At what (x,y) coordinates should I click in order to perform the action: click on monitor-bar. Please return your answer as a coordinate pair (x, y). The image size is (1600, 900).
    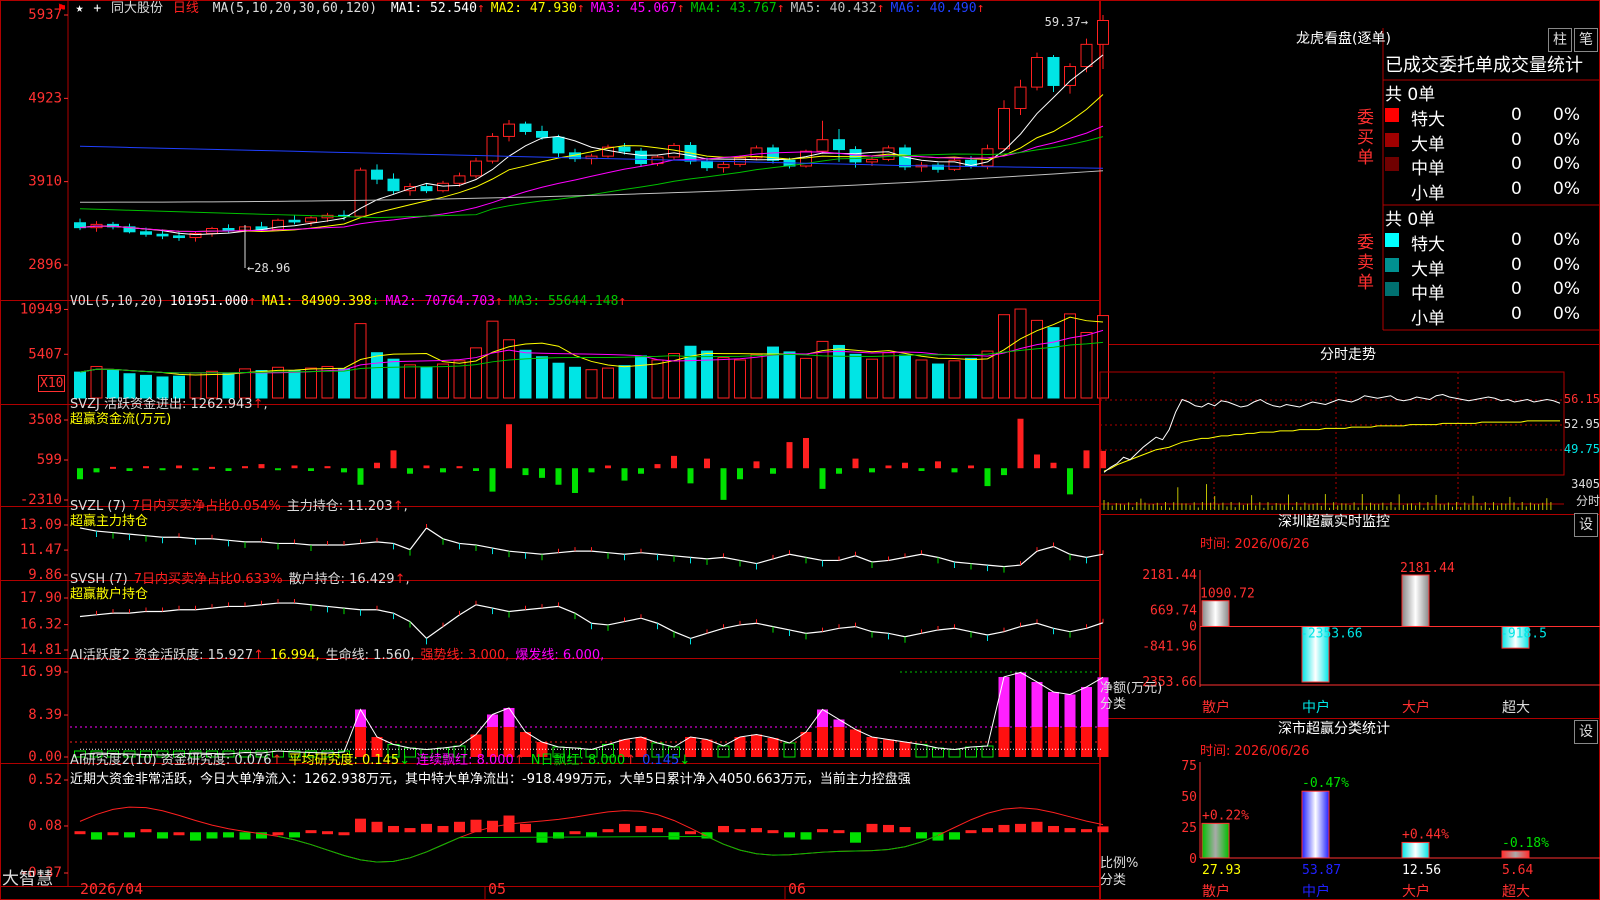
    Looking at the image, I should click on (1415, 600).